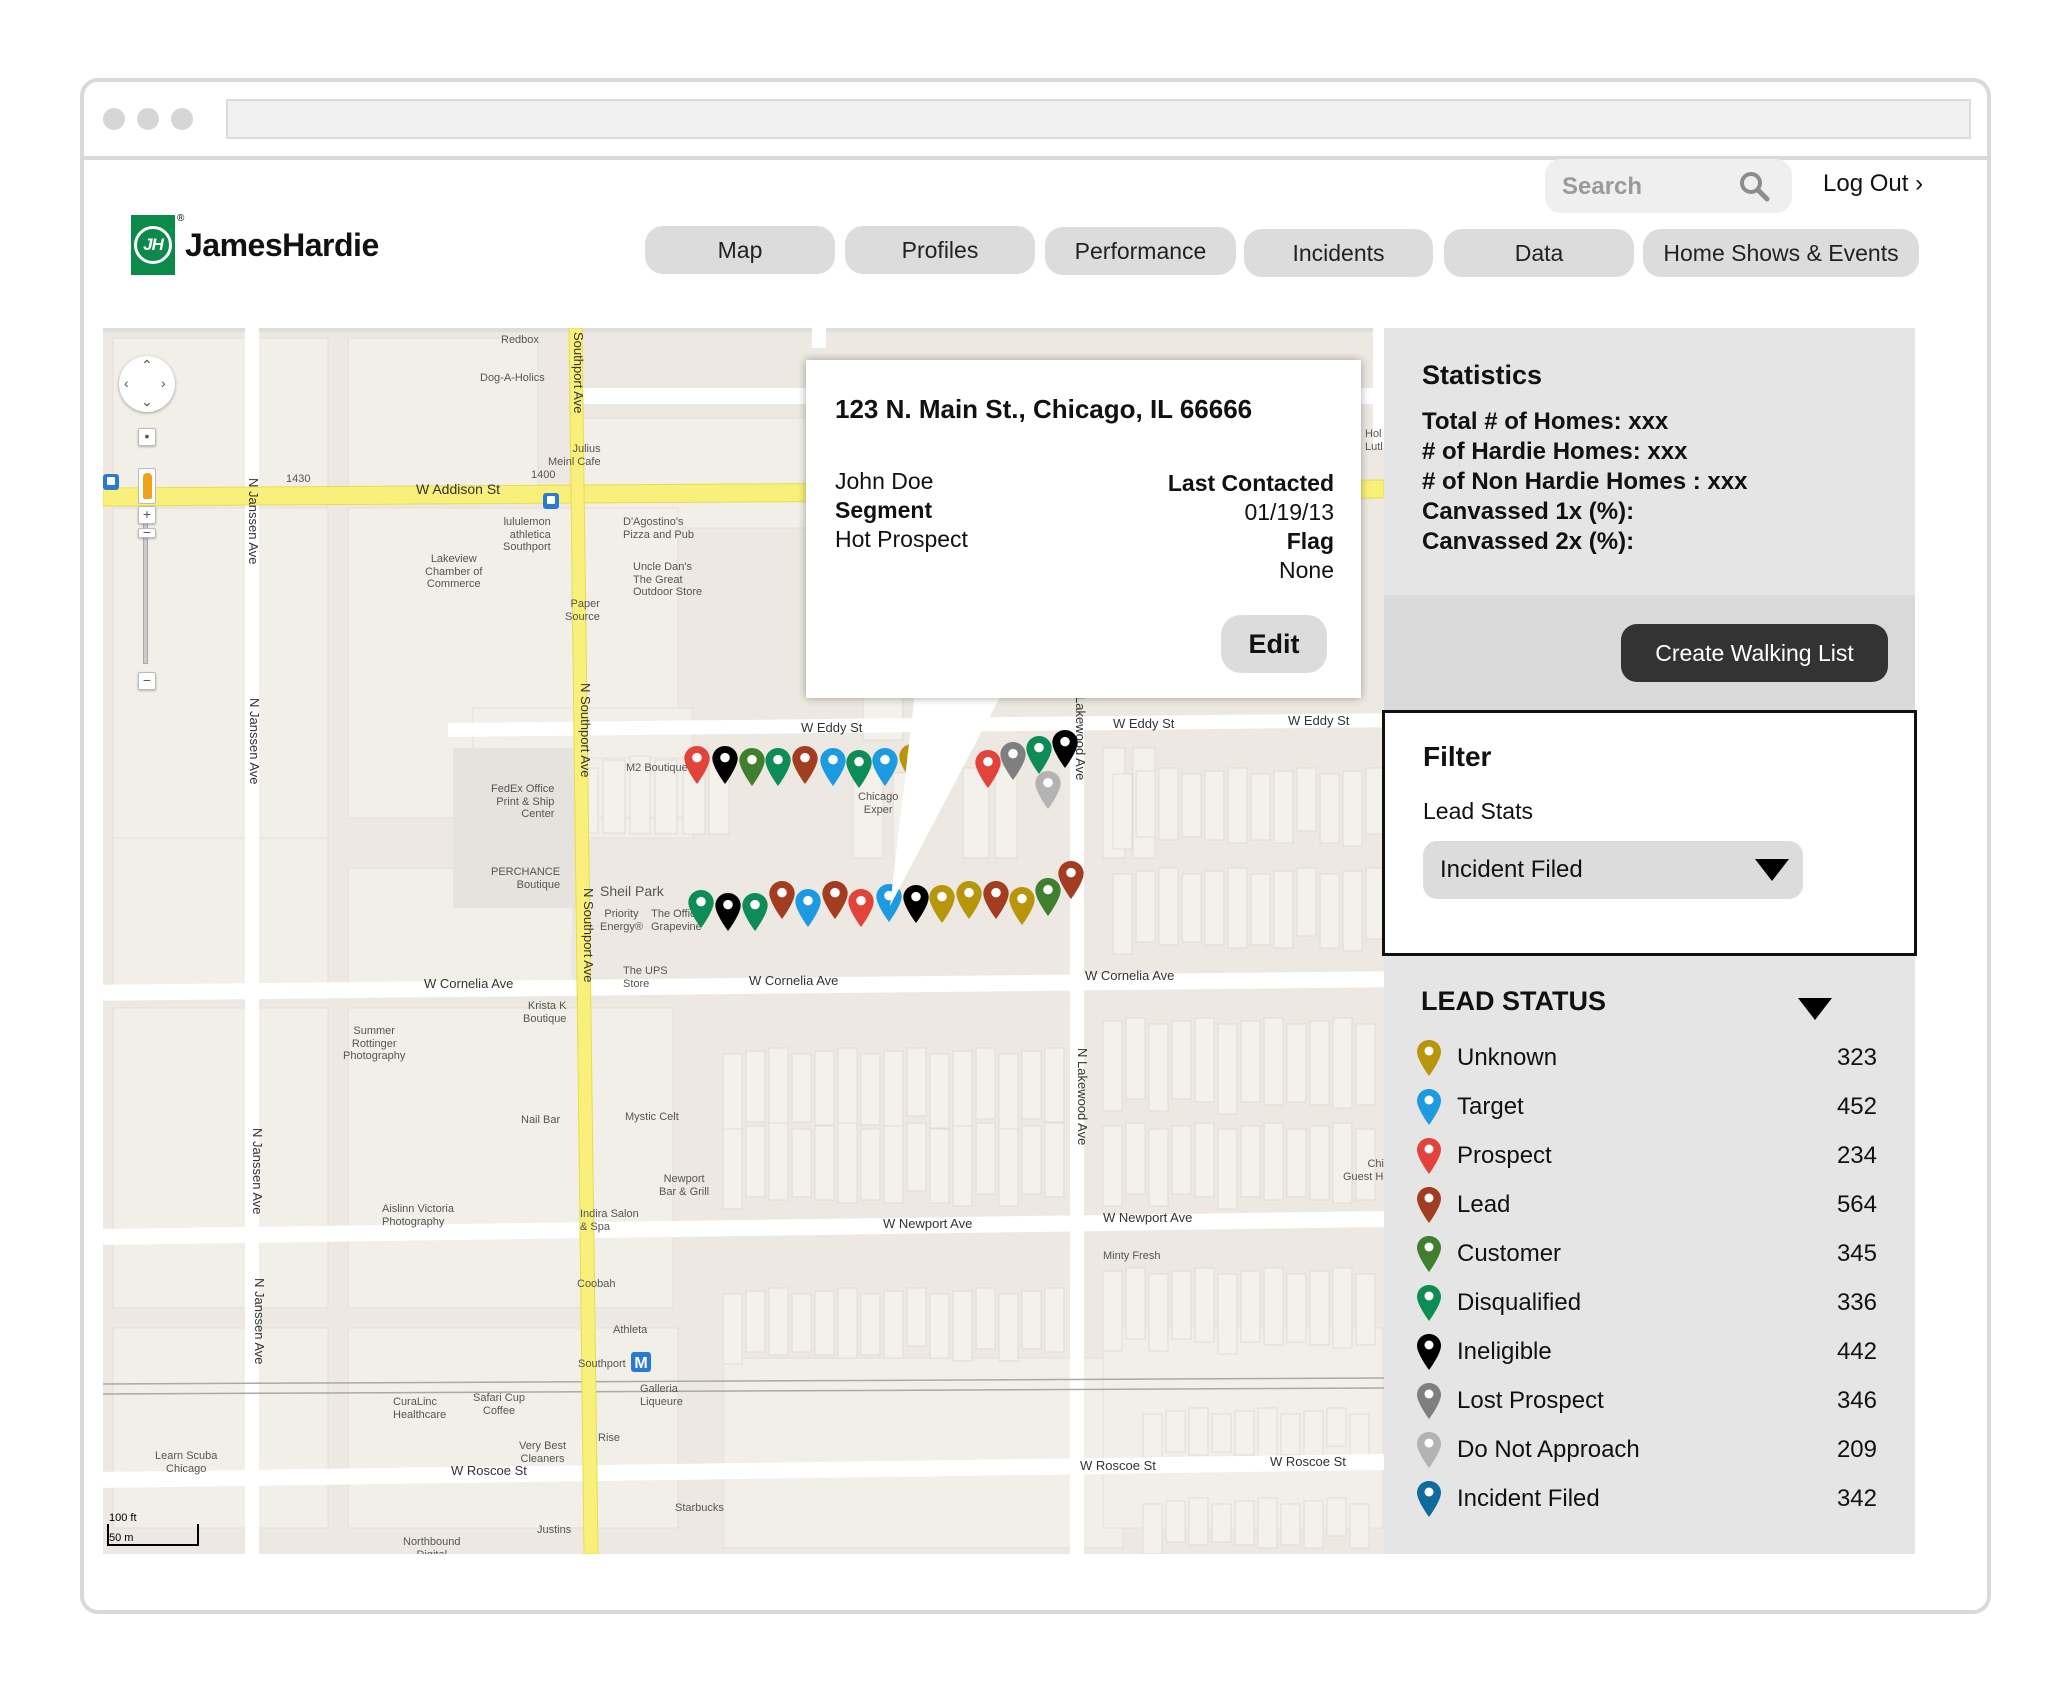 The height and width of the screenshot is (1688, 2070). What do you see at coordinates (1754, 653) in the screenshot?
I see `create-walking-list-button: Create Walking List` at bounding box center [1754, 653].